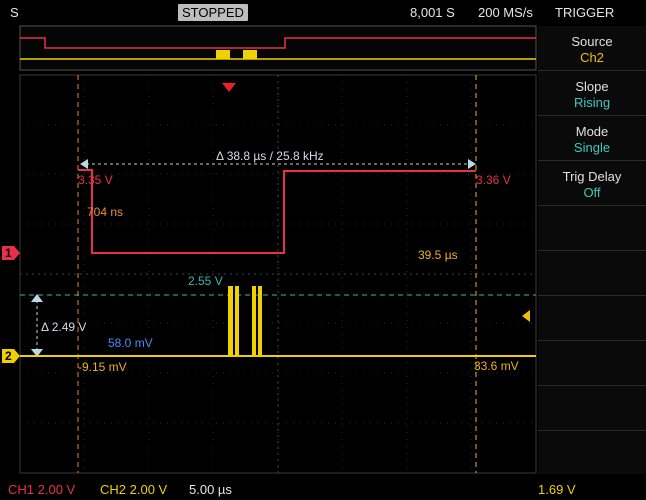 The image size is (646, 500). What do you see at coordinates (496, 366) in the screenshot?
I see `cursor2-ch2-readout: 33.6 mV` at bounding box center [496, 366].